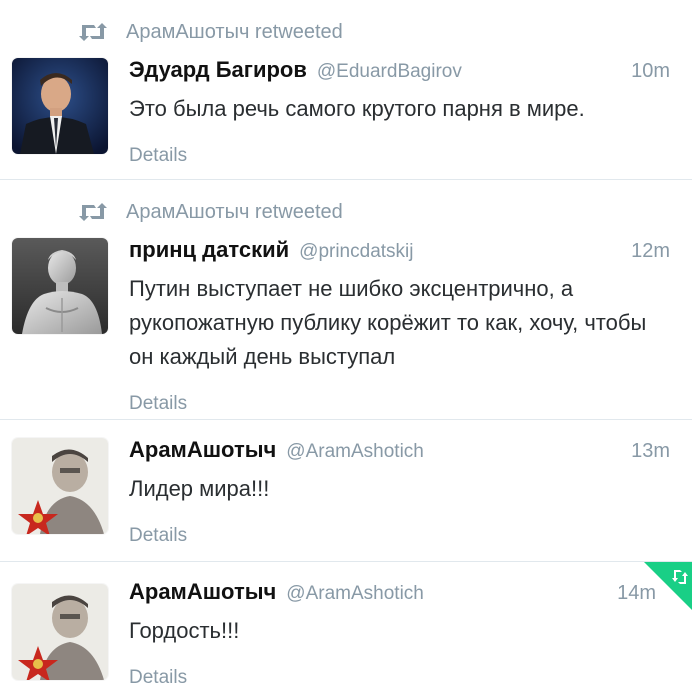  What do you see at coordinates (184, 630) in the screenshot?
I see `tweet-text: Гордость!!!` at bounding box center [184, 630].